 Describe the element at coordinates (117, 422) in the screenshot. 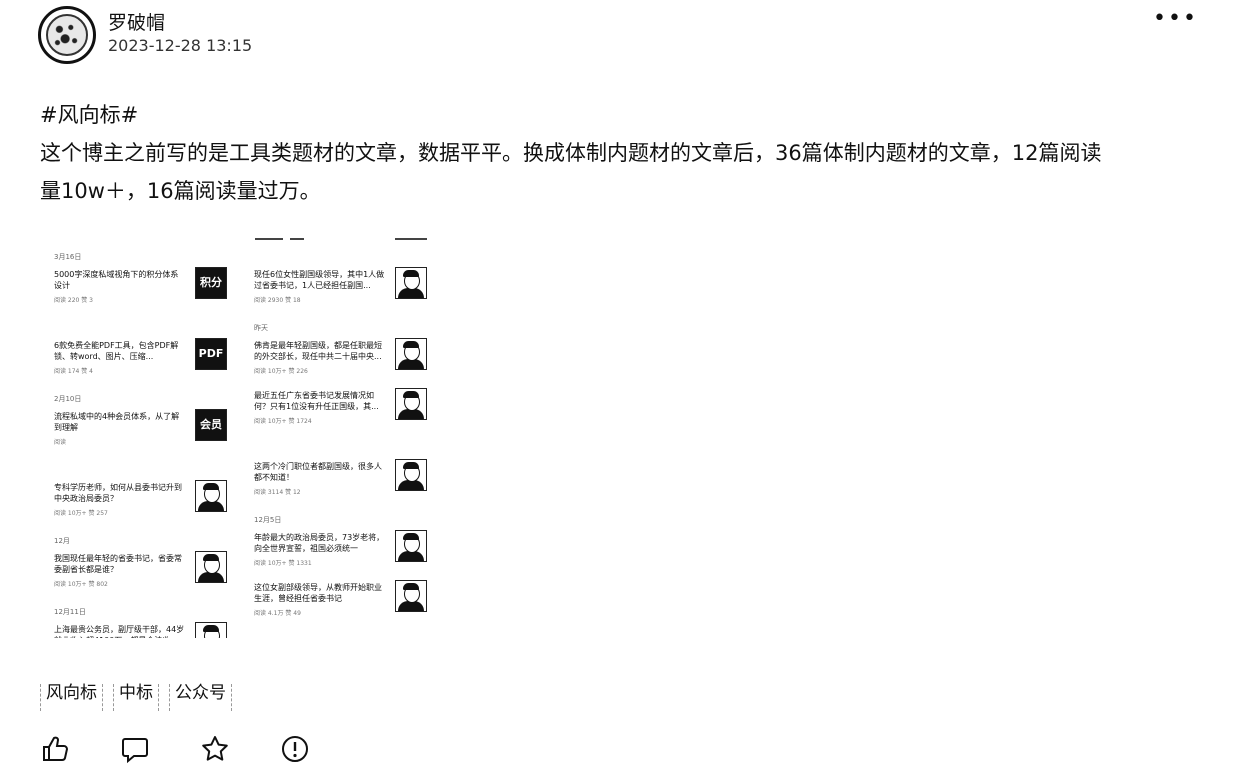

I see `article-title: 流程私域中的4种会员体系，从了解到理解` at that location.